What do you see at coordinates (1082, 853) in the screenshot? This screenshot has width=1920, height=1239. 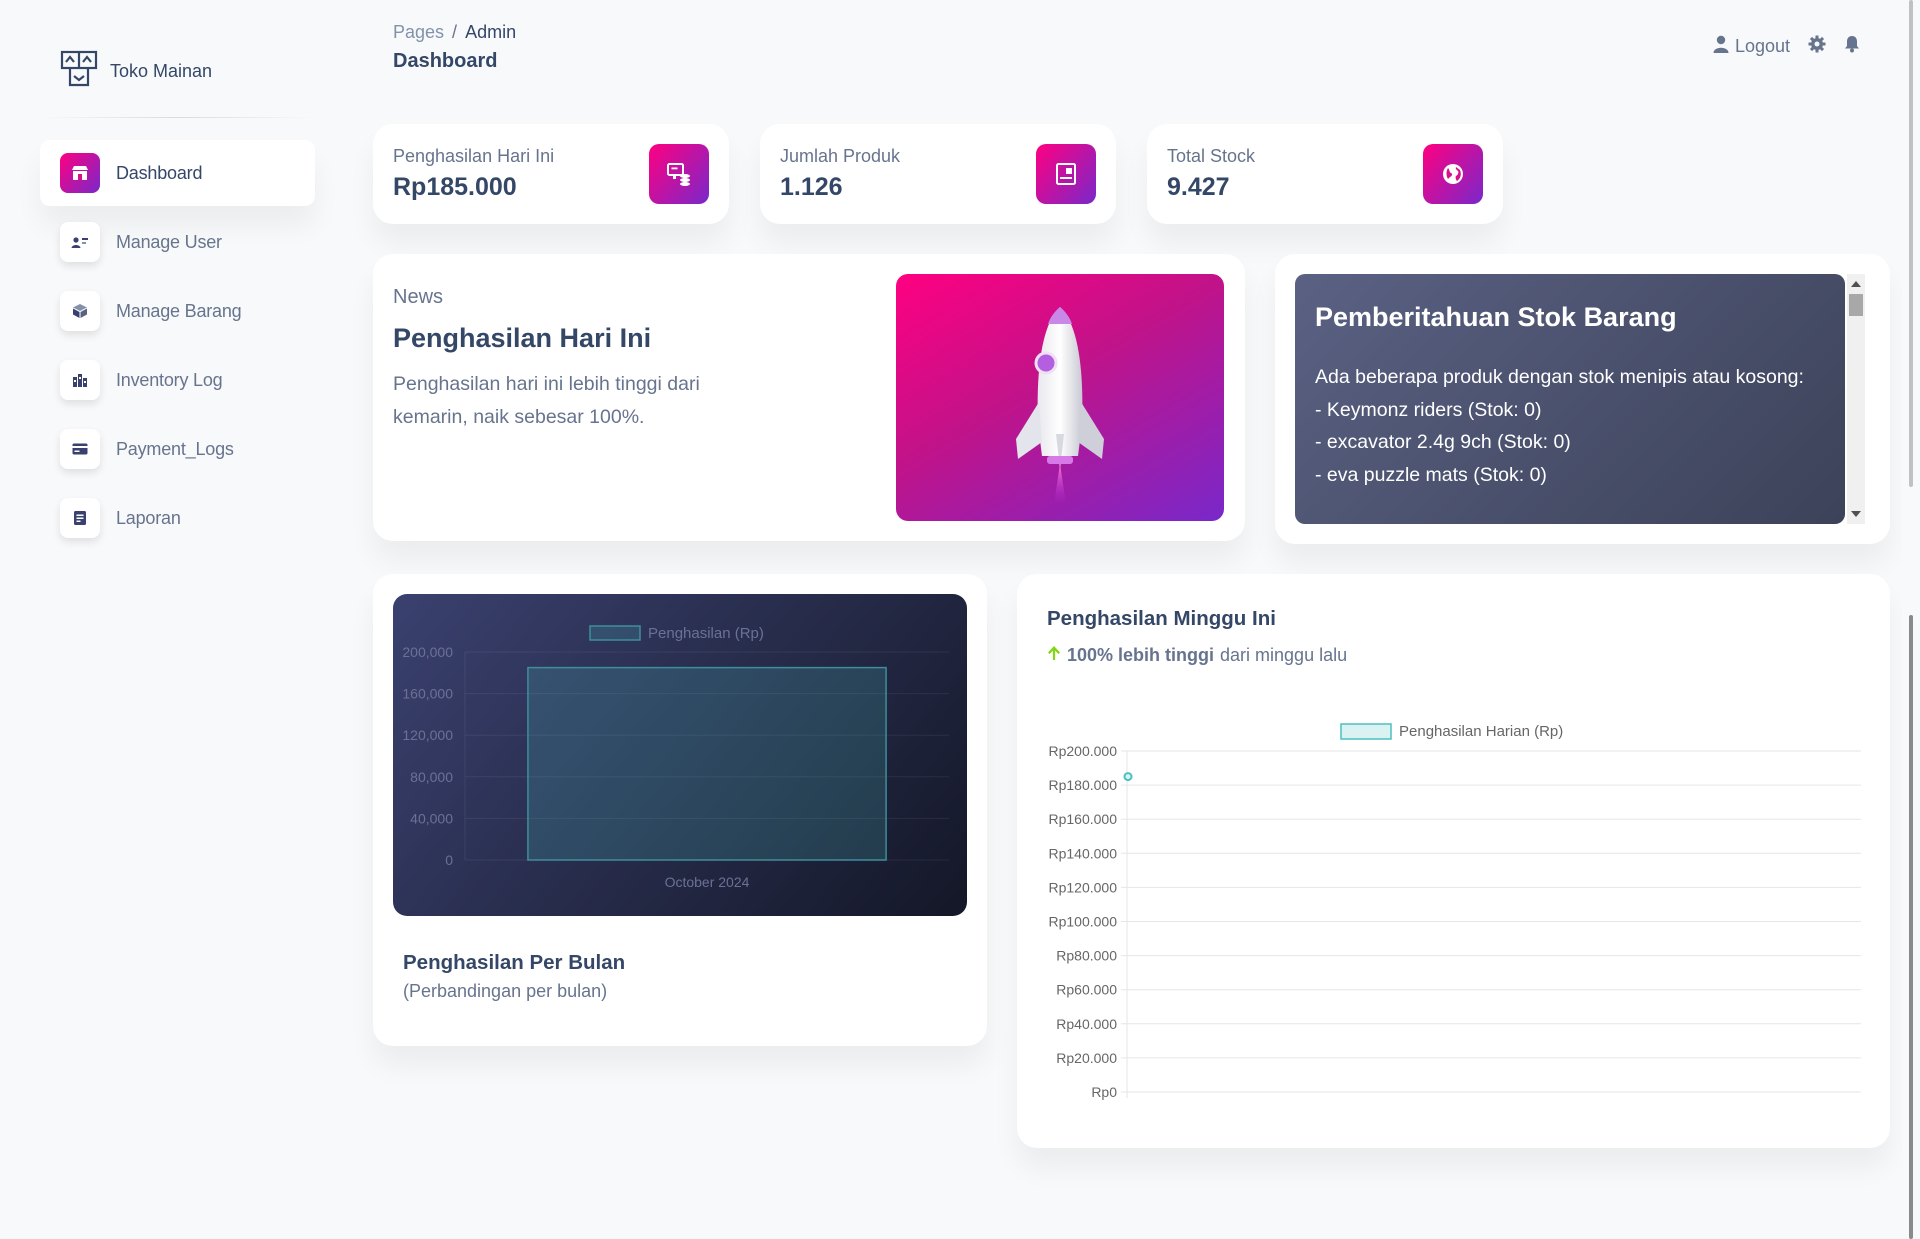 I see `y-tick-label: Rp140.000` at bounding box center [1082, 853].